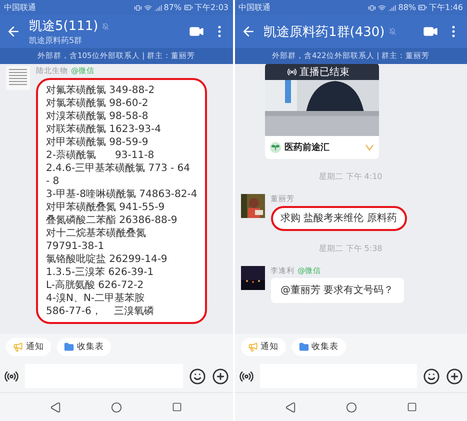 This screenshot has width=467, height=421. What do you see at coordinates (321, 111) in the screenshot?
I see `live-card: 直播已结束 医药前途汇` at bounding box center [321, 111].